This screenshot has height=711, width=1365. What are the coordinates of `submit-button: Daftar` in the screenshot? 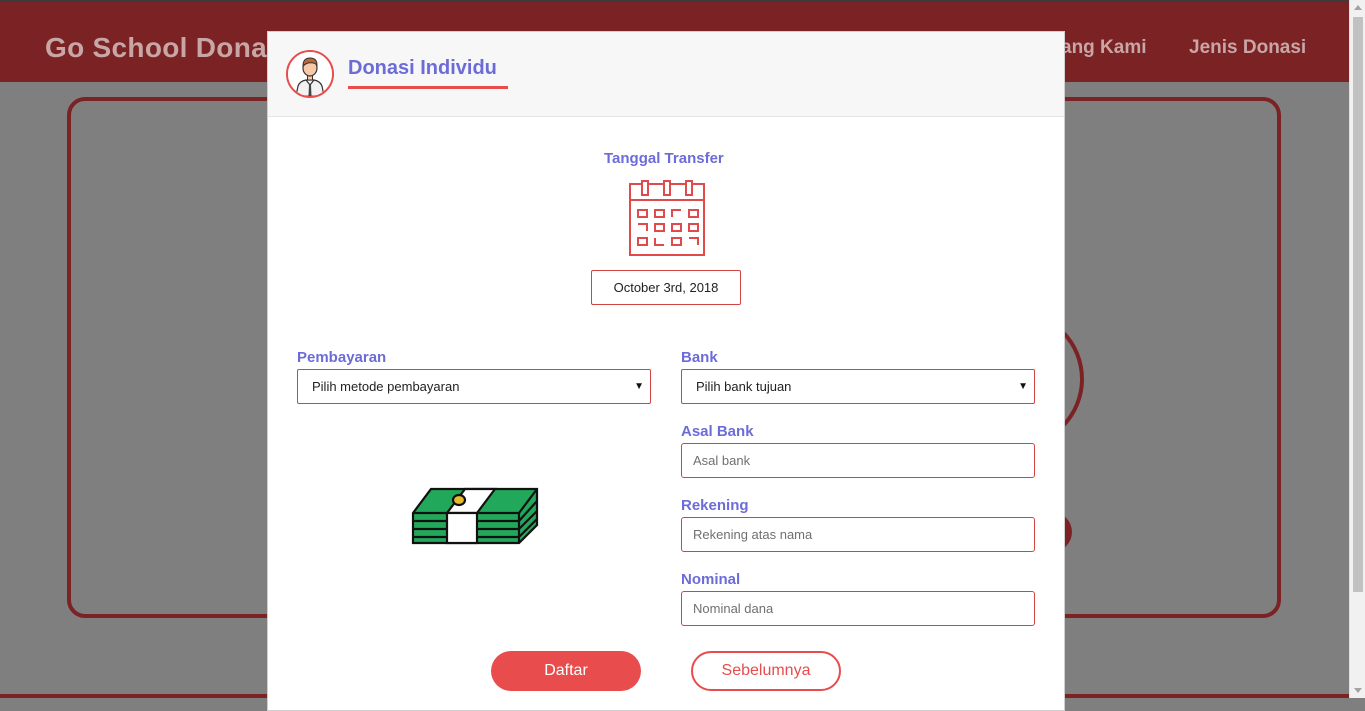 It's located at (566, 671).